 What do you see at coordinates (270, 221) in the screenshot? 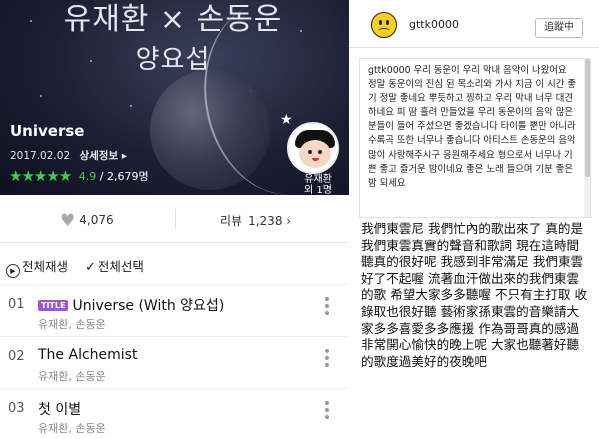
I see `review-count: 1,238 ›` at bounding box center [270, 221].